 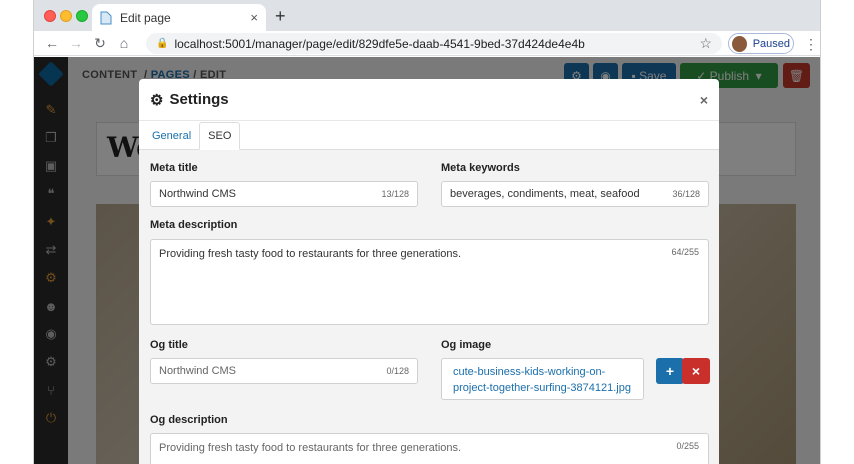 What do you see at coordinates (162, 43) in the screenshot?
I see `lock-icon: 🔒` at bounding box center [162, 43].